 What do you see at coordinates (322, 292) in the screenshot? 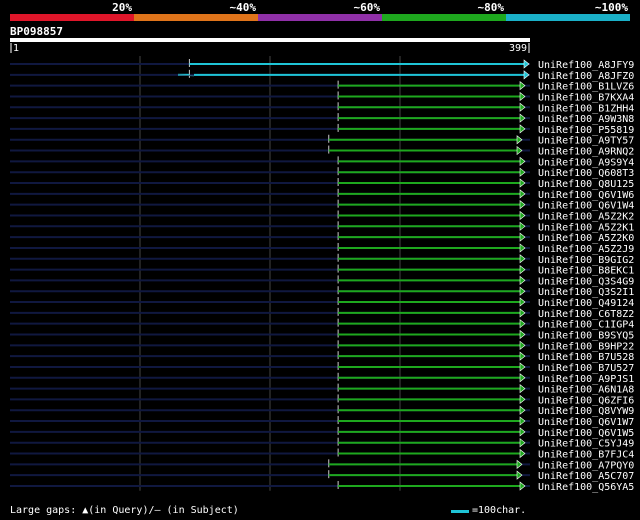
I see `hit-row: UniRef100_Q3S2I1` at bounding box center [322, 292].